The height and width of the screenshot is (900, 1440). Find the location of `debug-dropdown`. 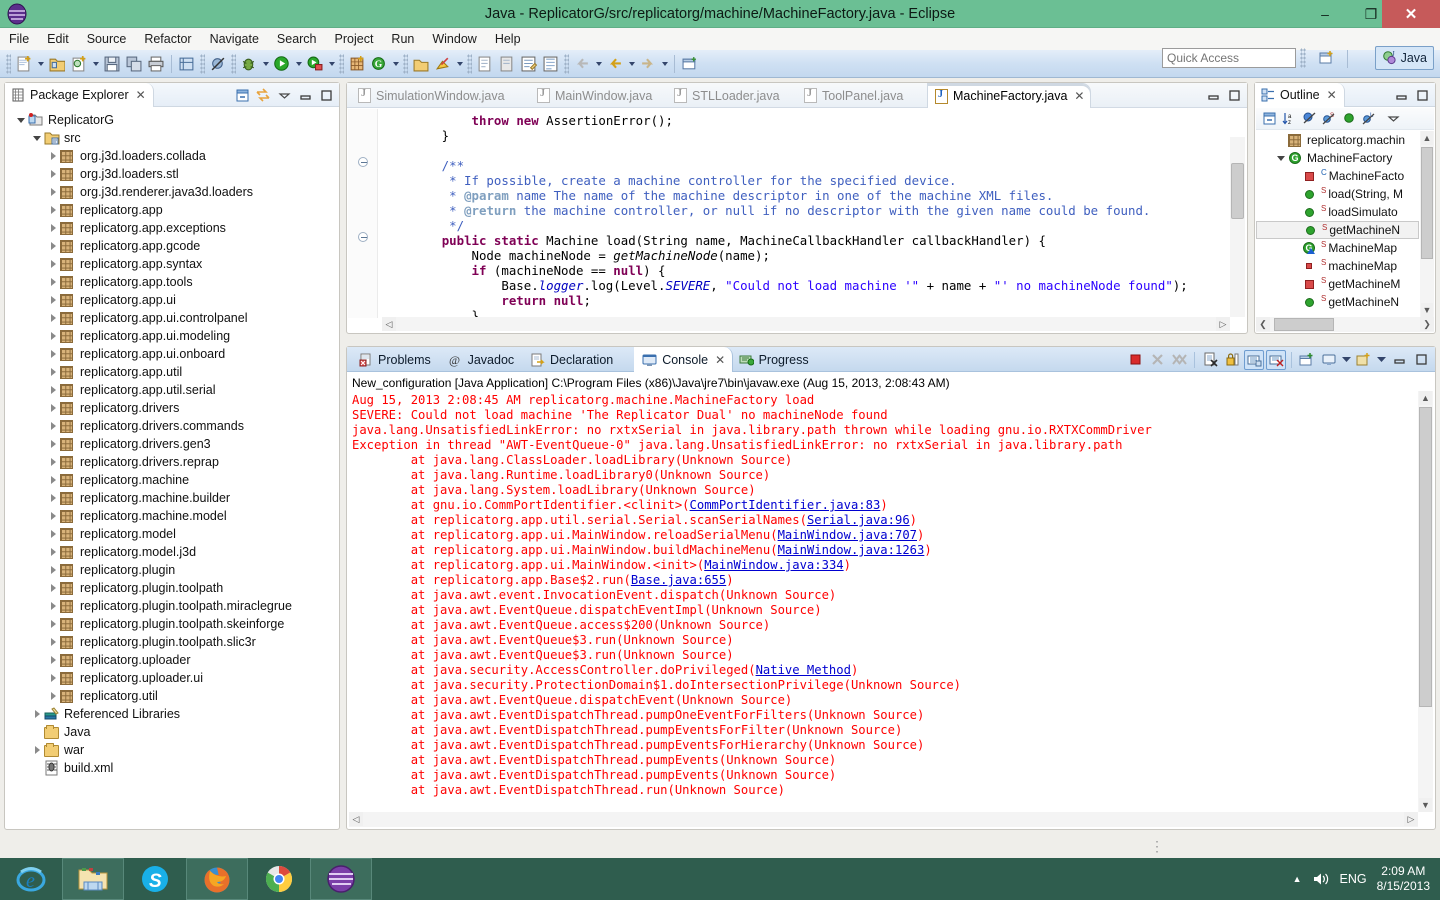

debug-dropdown is located at coordinates (265, 64).